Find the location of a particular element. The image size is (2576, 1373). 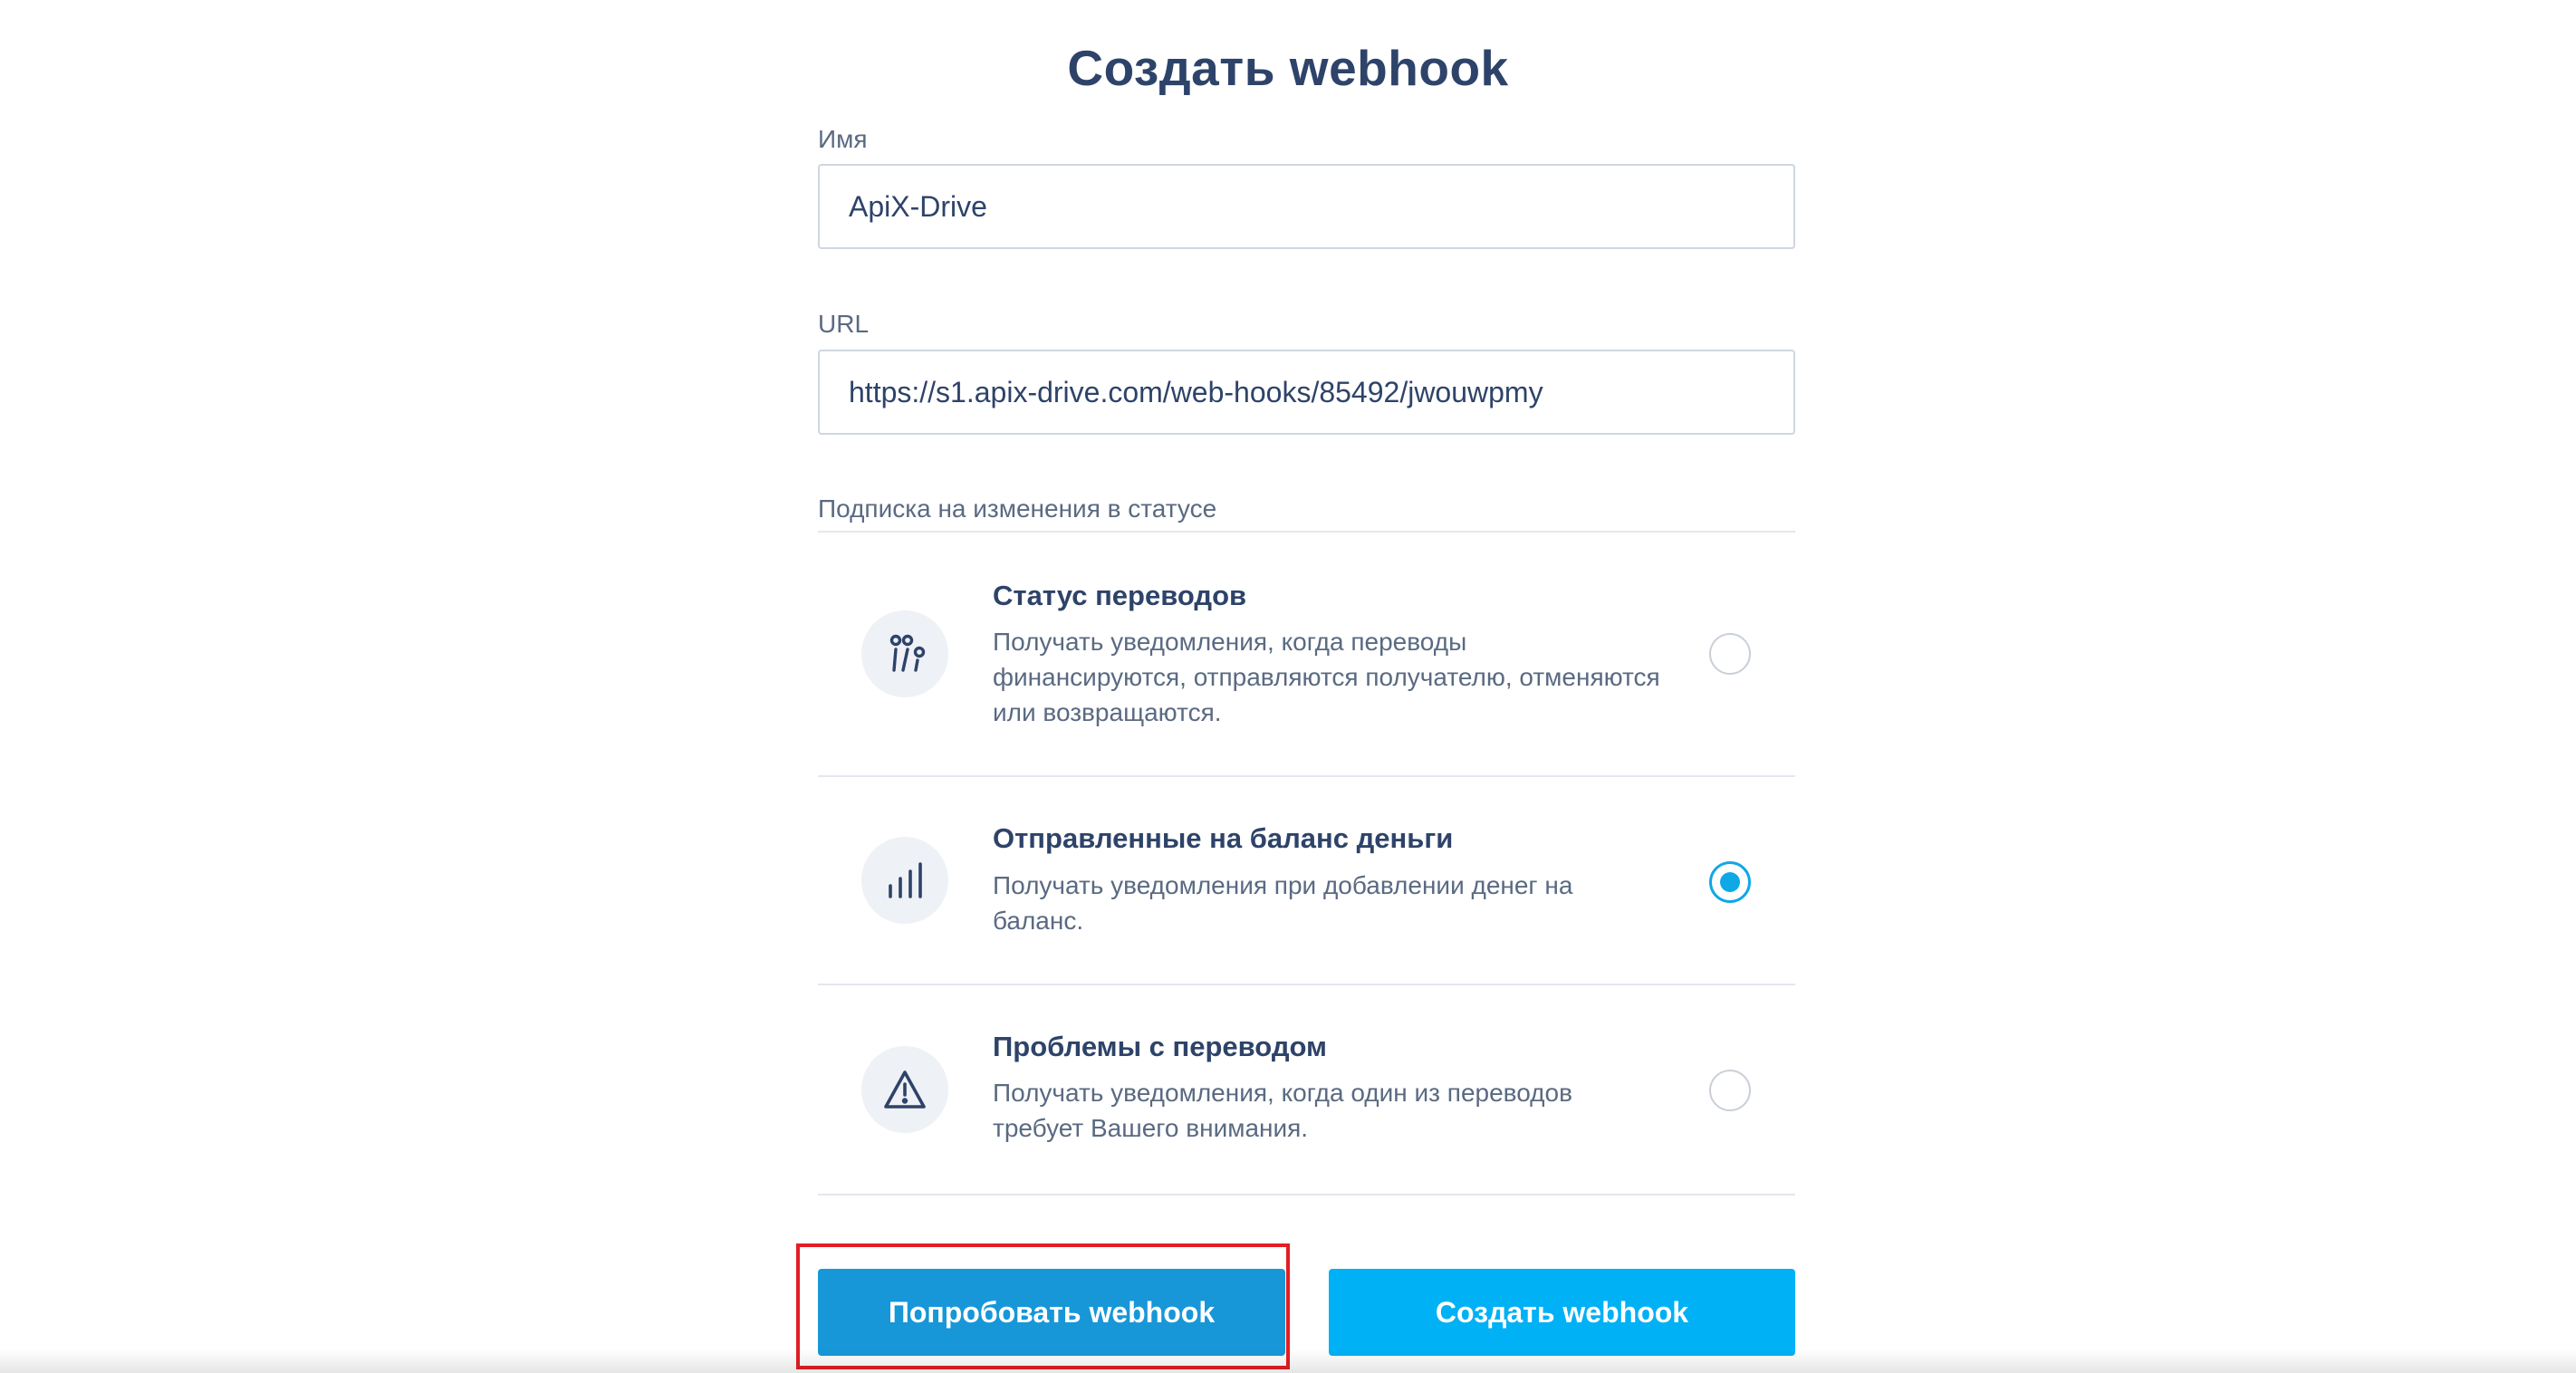

name-field-label: Имя is located at coordinates (843, 139).